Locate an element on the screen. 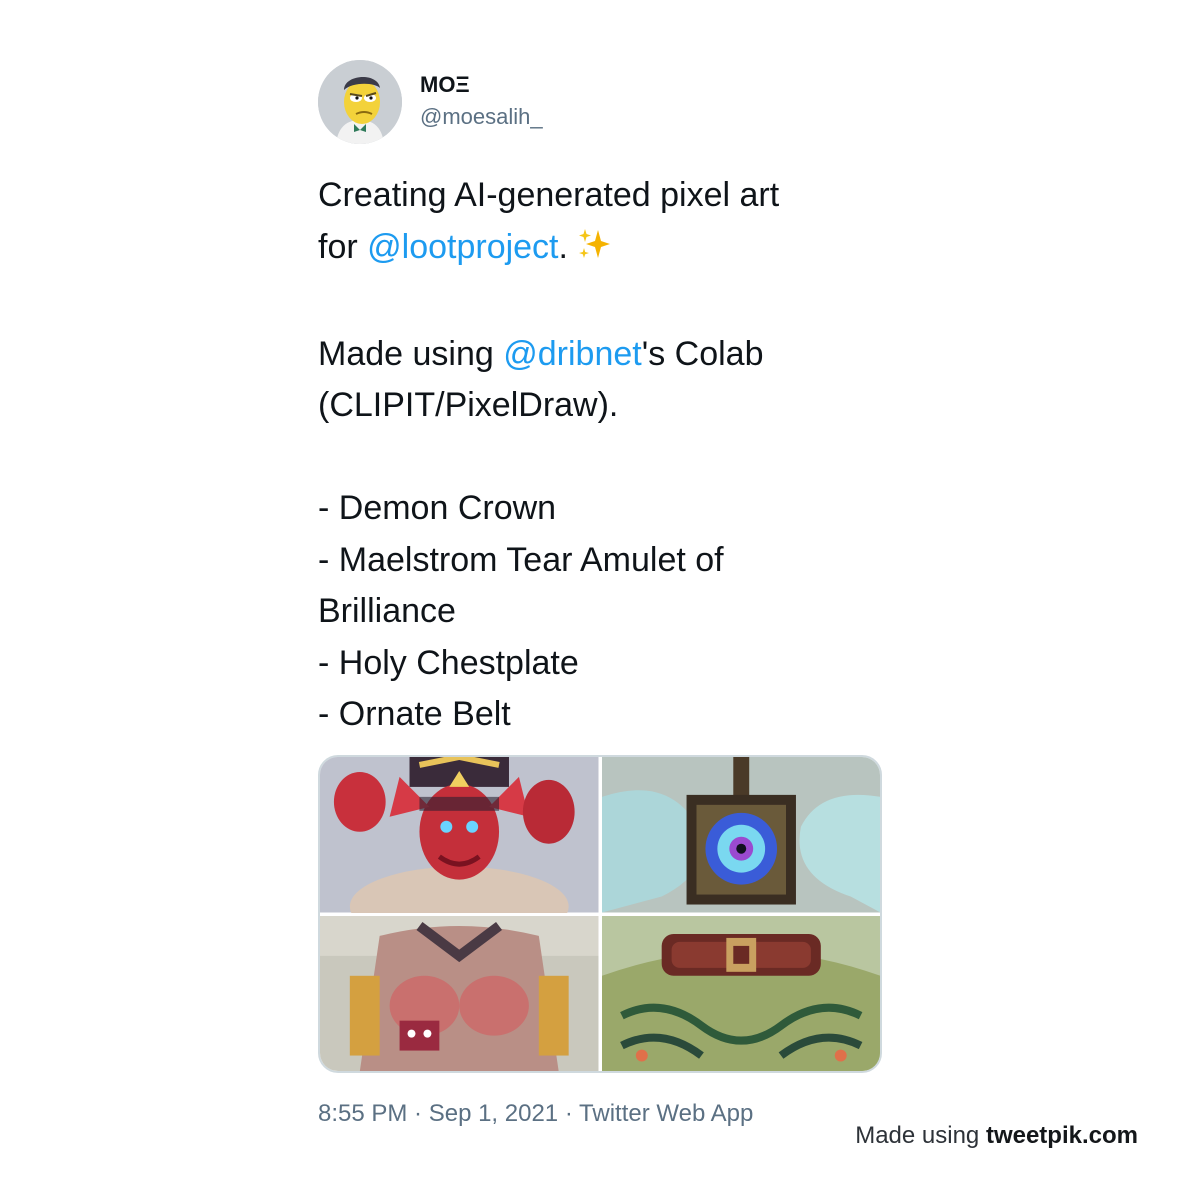  list-item: - Ornate Belt is located at coordinates (414, 714).